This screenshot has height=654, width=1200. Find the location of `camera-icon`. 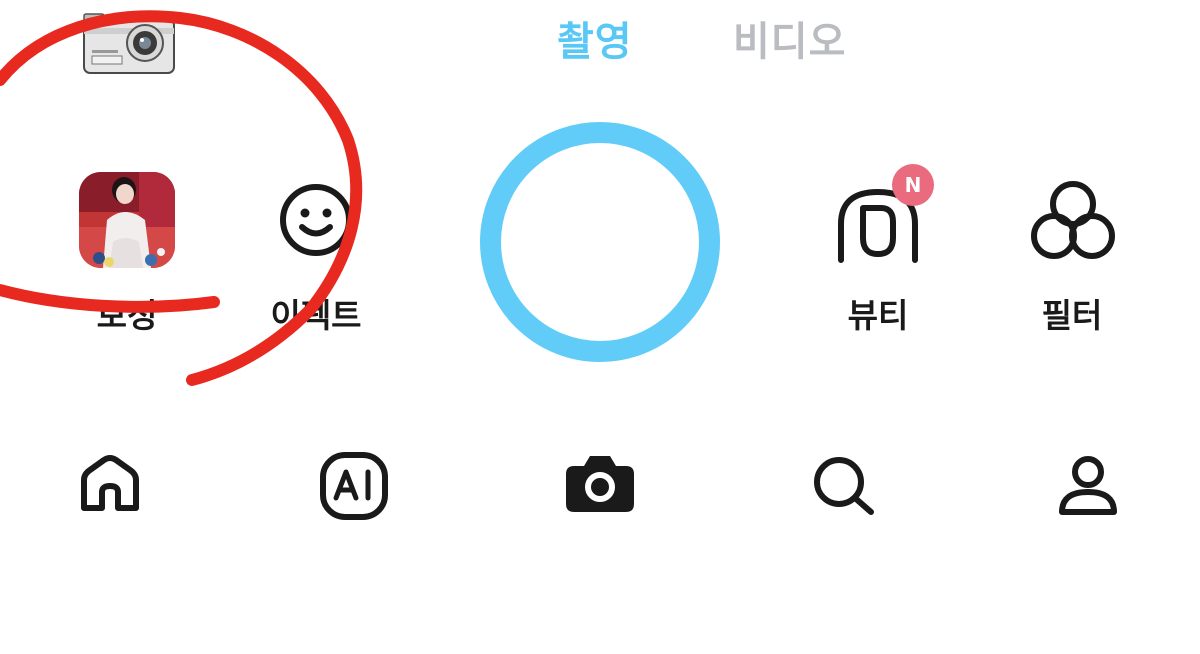

camera-icon is located at coordinates (600, 484).